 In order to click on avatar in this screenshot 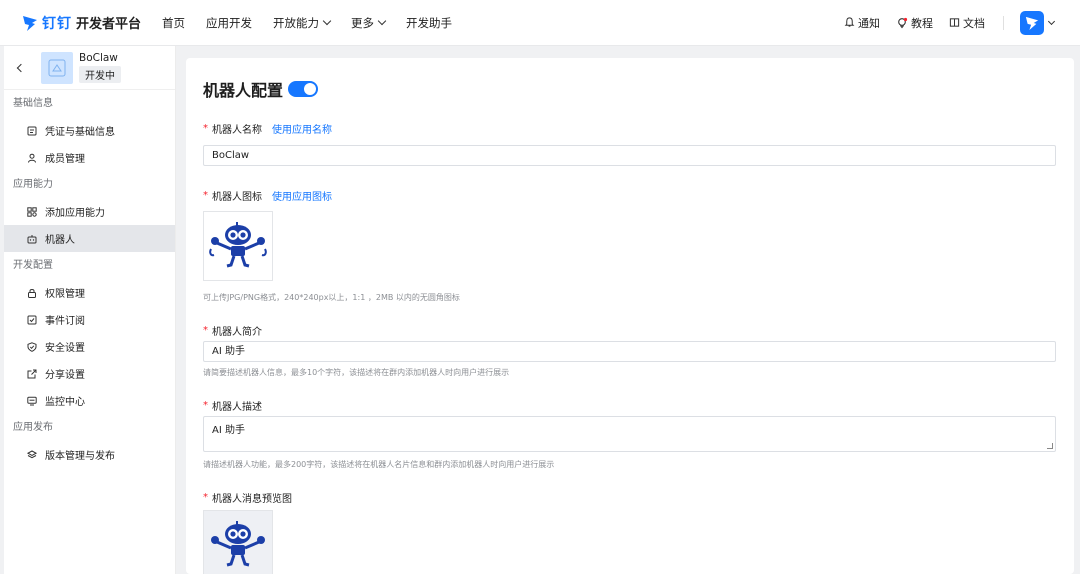, I will do `click(1032, 22)`.